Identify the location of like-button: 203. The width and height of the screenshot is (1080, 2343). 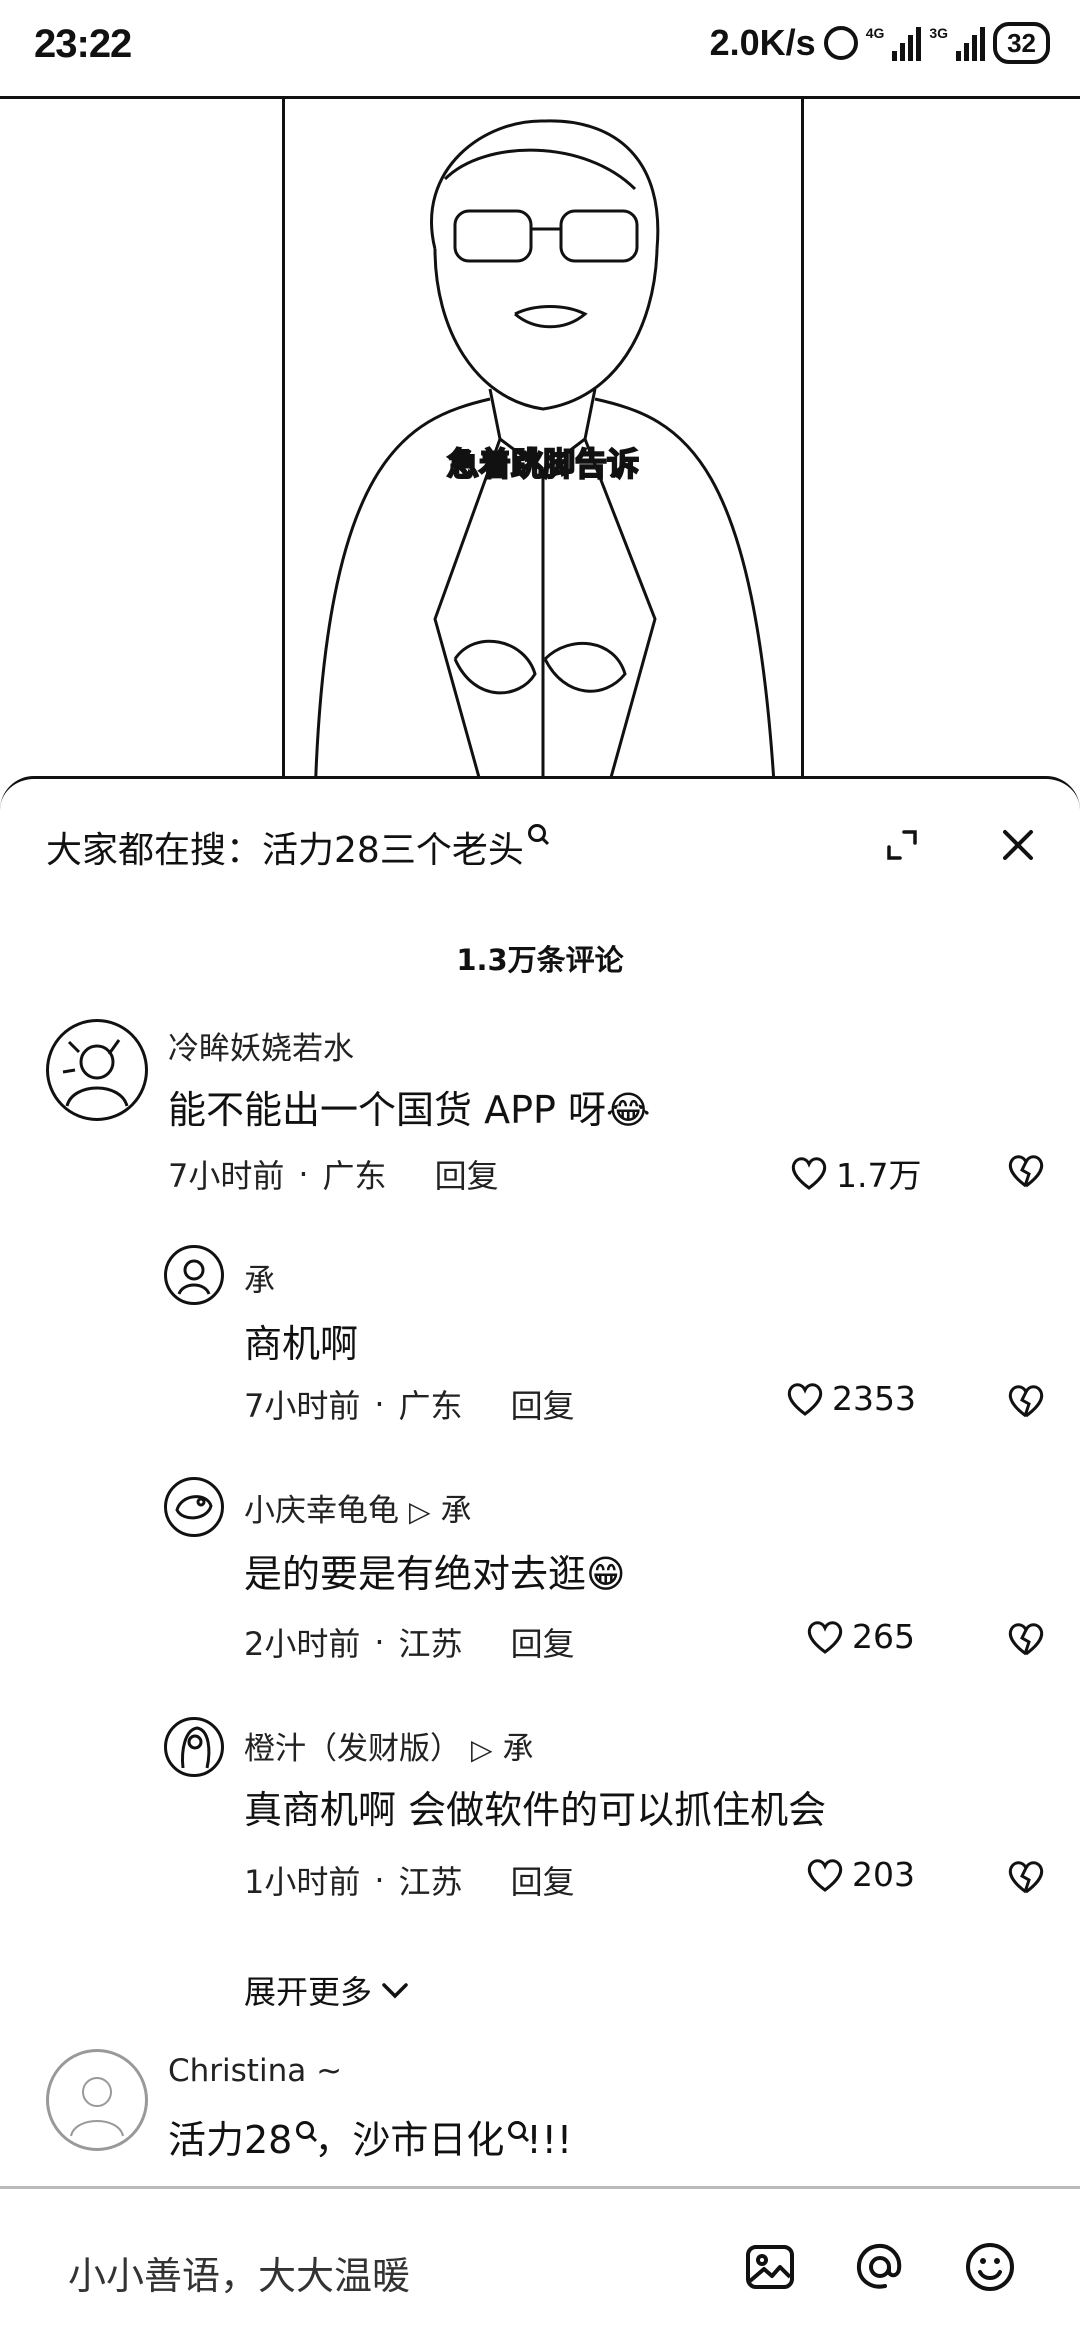
(860, 1874).